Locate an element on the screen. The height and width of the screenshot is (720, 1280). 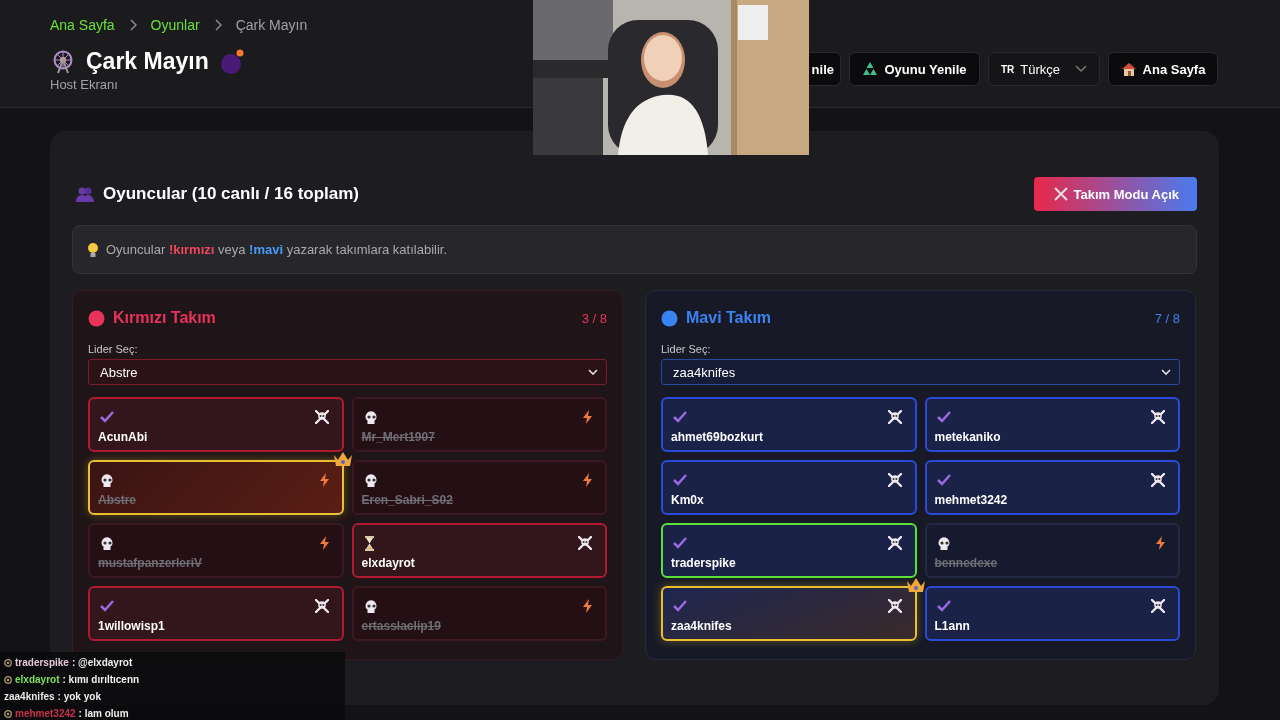
house-icon is located at coordinates (1128, 69).